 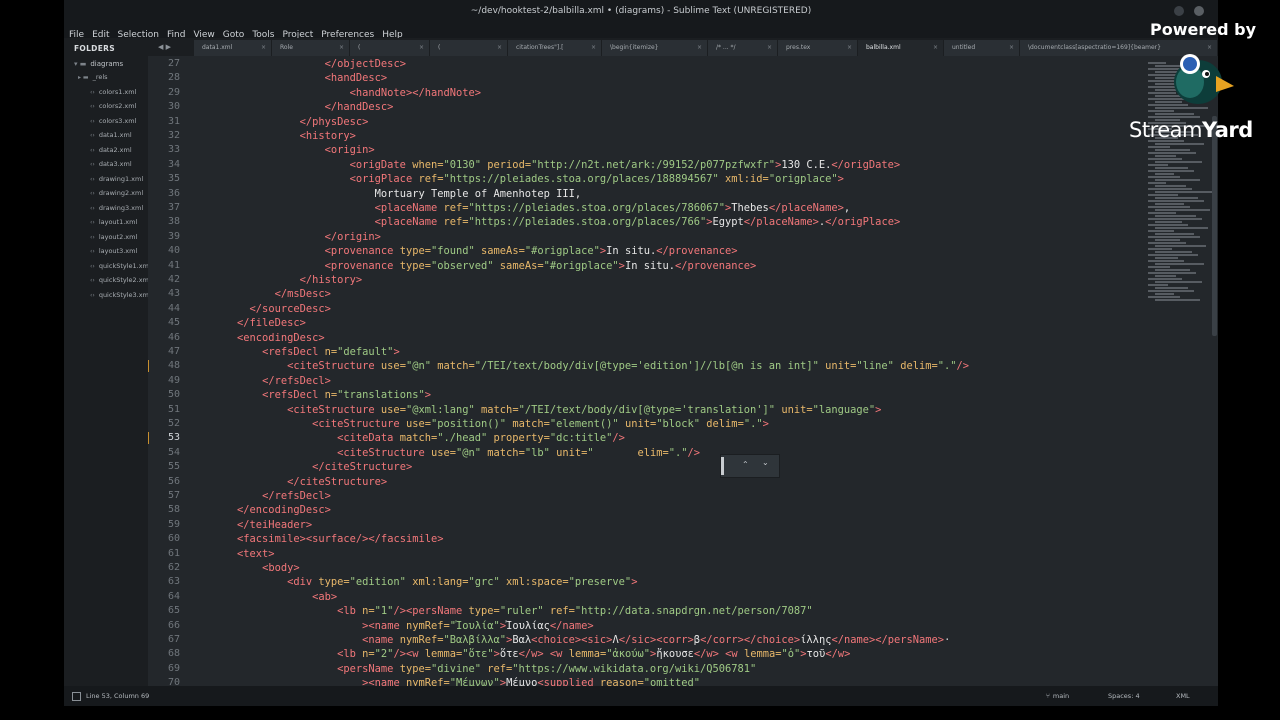 I want to click on tab-3: (×, so click(x=469, y=48).